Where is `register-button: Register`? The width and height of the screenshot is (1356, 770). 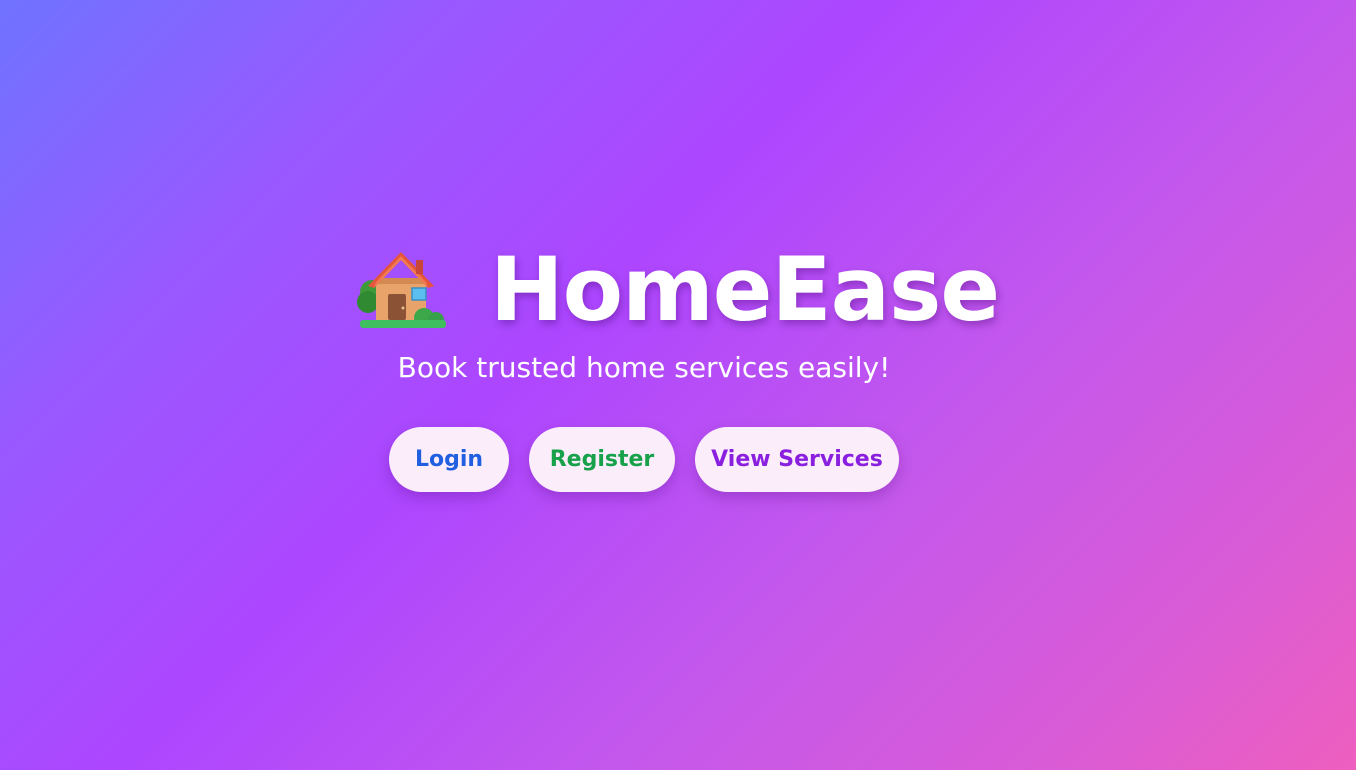
register-button: Register is located at coordinates (602, 459).